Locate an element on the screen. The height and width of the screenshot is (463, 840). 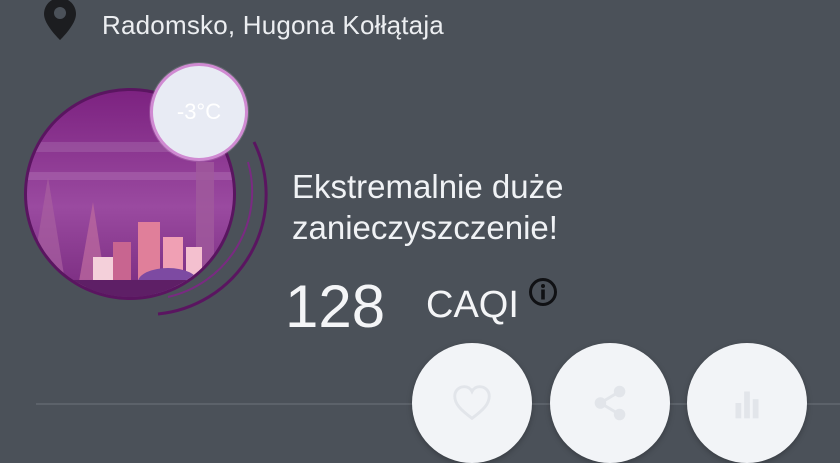
heart-icon is located at coordinates (472, 403).